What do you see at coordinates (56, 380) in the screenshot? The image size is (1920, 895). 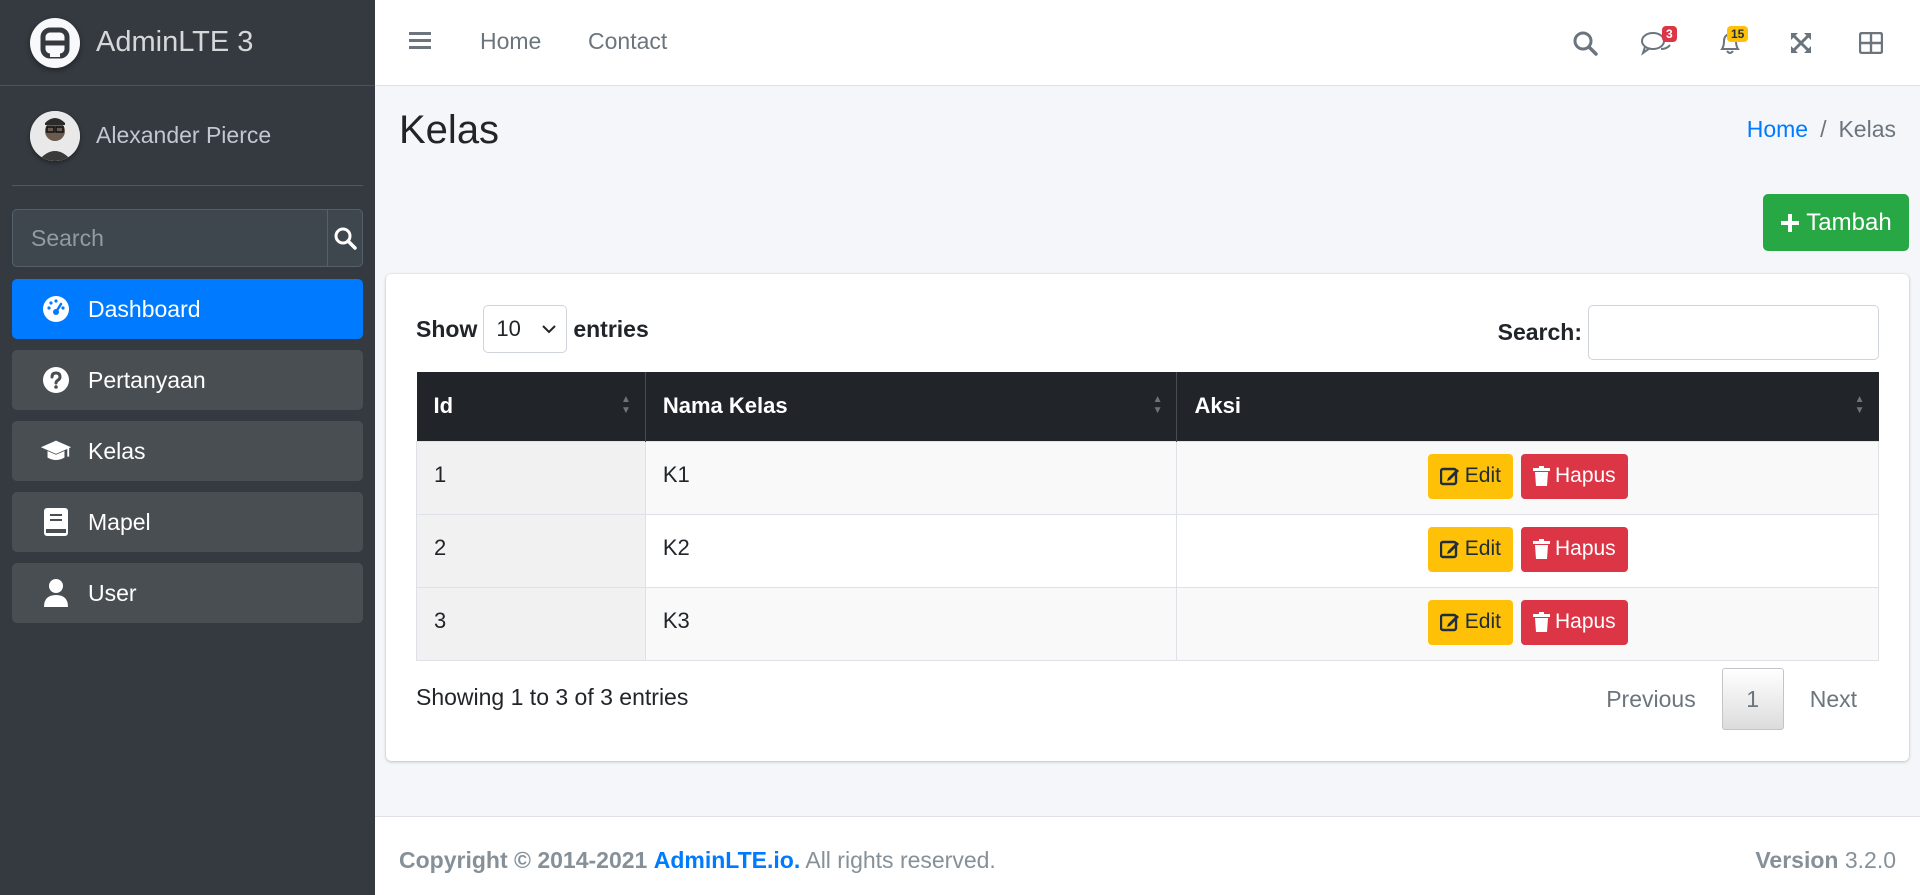 I see `question-circle-icon` at bounding box center [56, 380].